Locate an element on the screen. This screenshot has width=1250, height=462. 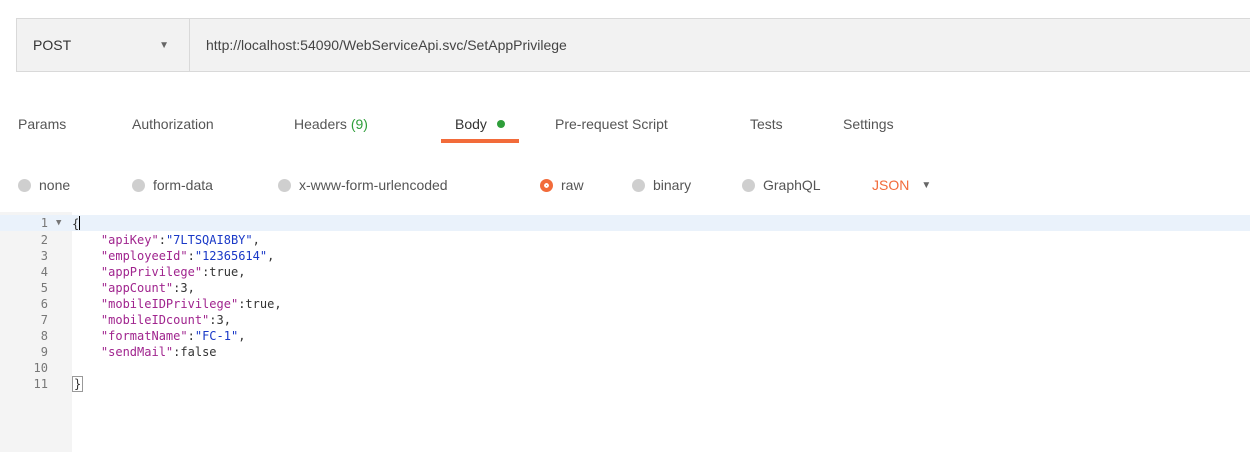
radio-label: raw is located at coordinates (572, 185).